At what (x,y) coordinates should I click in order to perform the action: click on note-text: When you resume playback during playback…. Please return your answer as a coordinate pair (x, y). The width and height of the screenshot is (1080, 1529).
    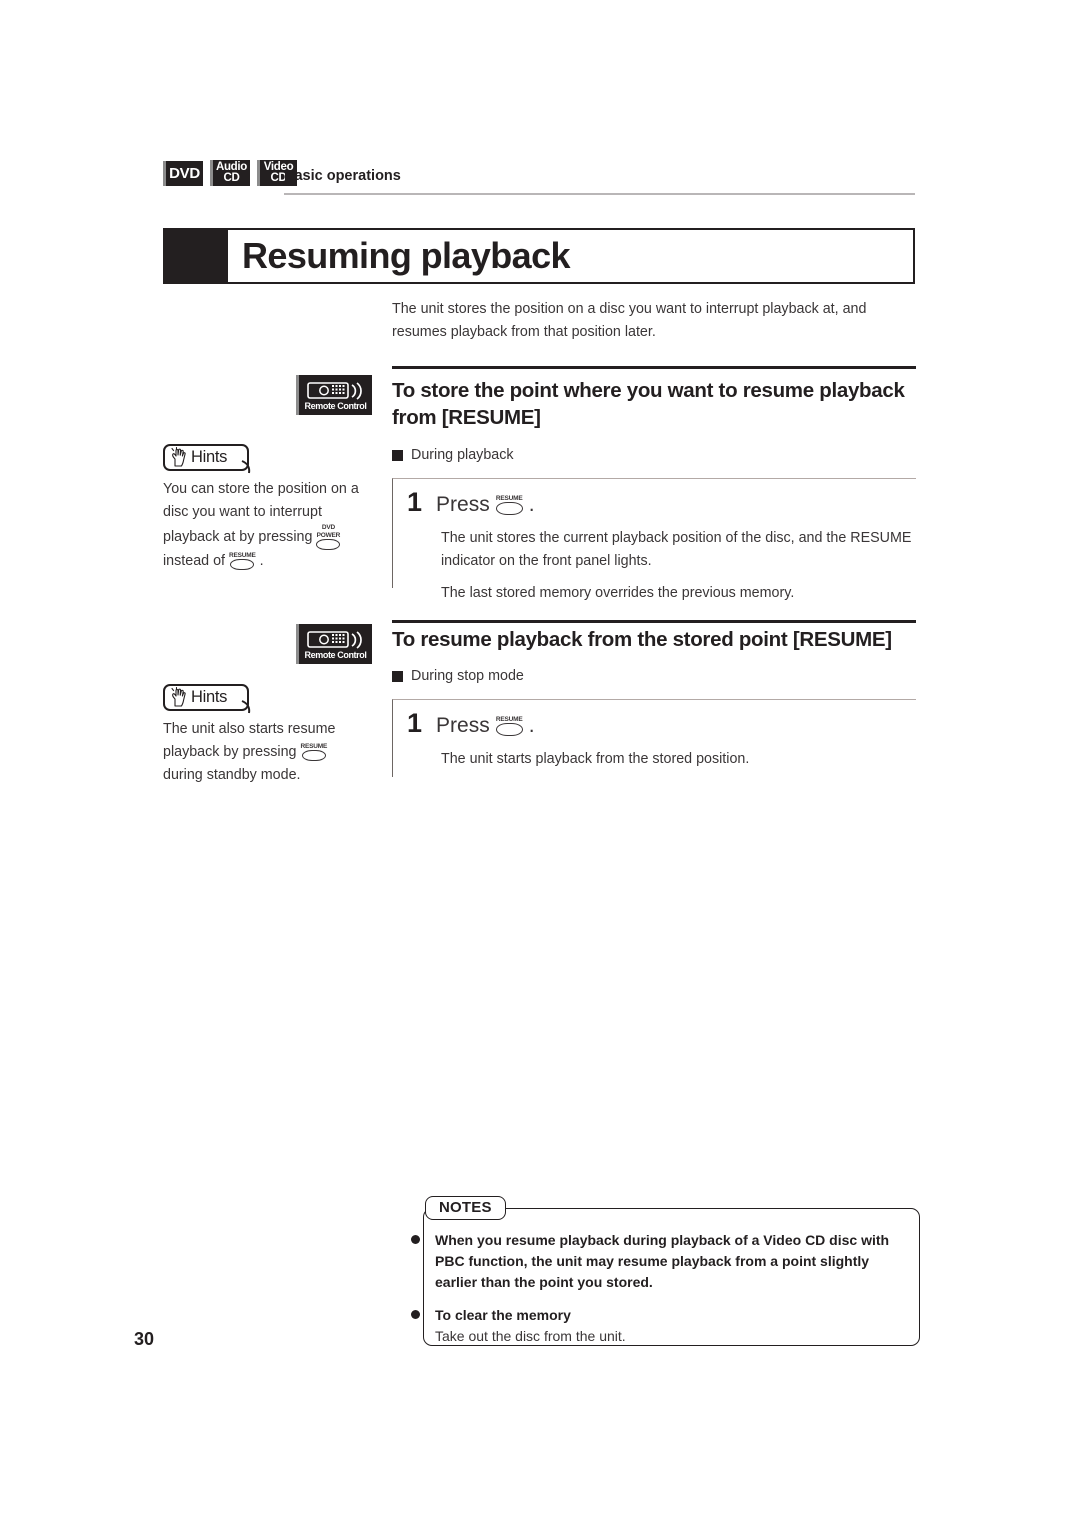
    Looking at the image, I should click on (670, 1261).